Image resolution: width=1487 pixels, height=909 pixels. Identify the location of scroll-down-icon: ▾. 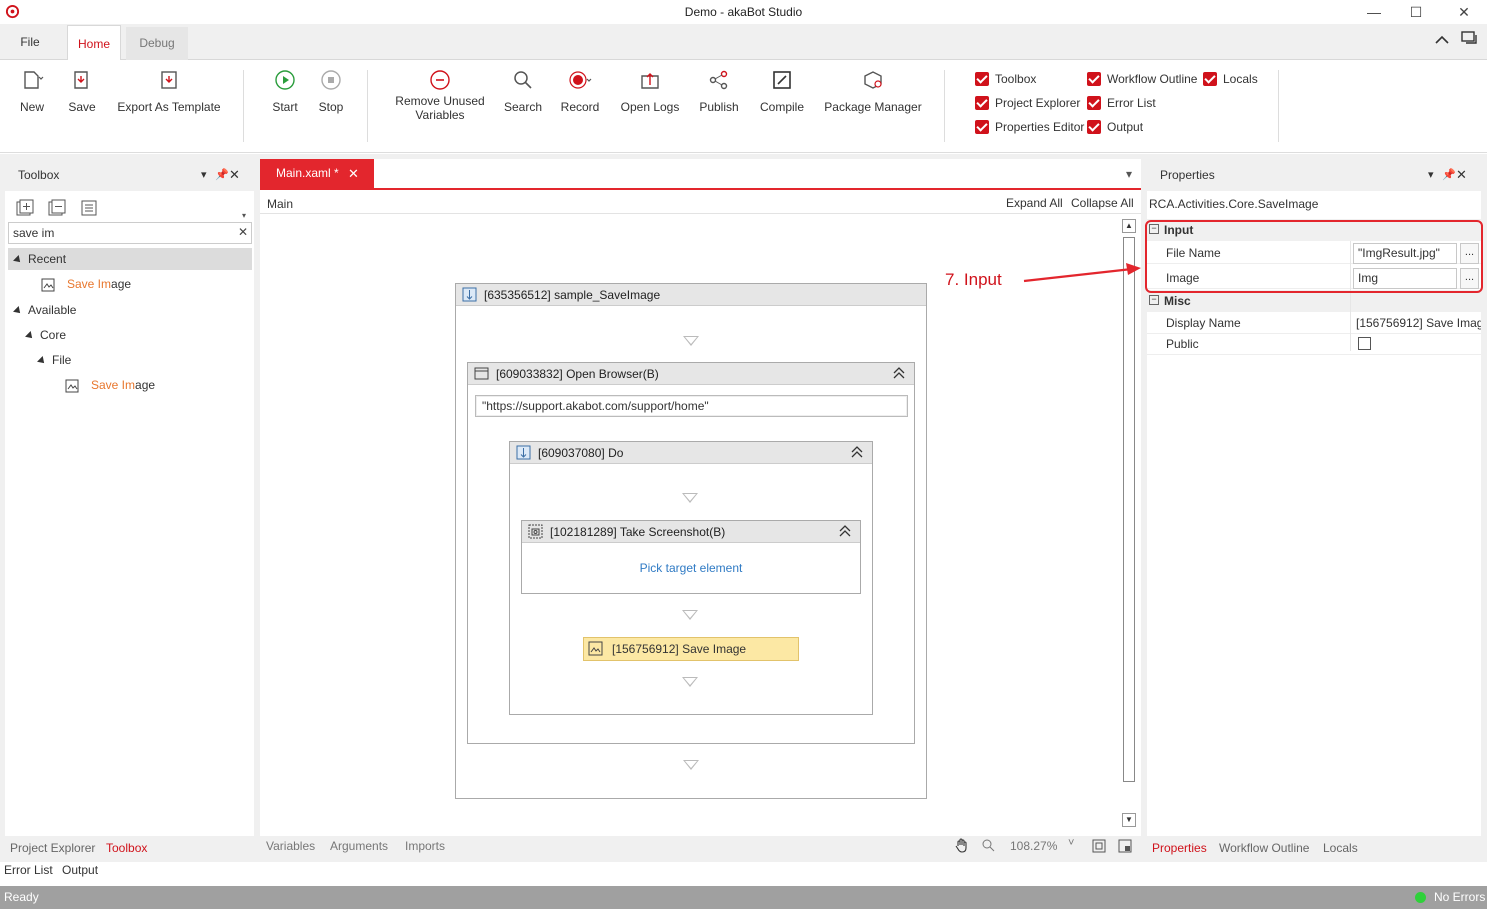
(244, 215).